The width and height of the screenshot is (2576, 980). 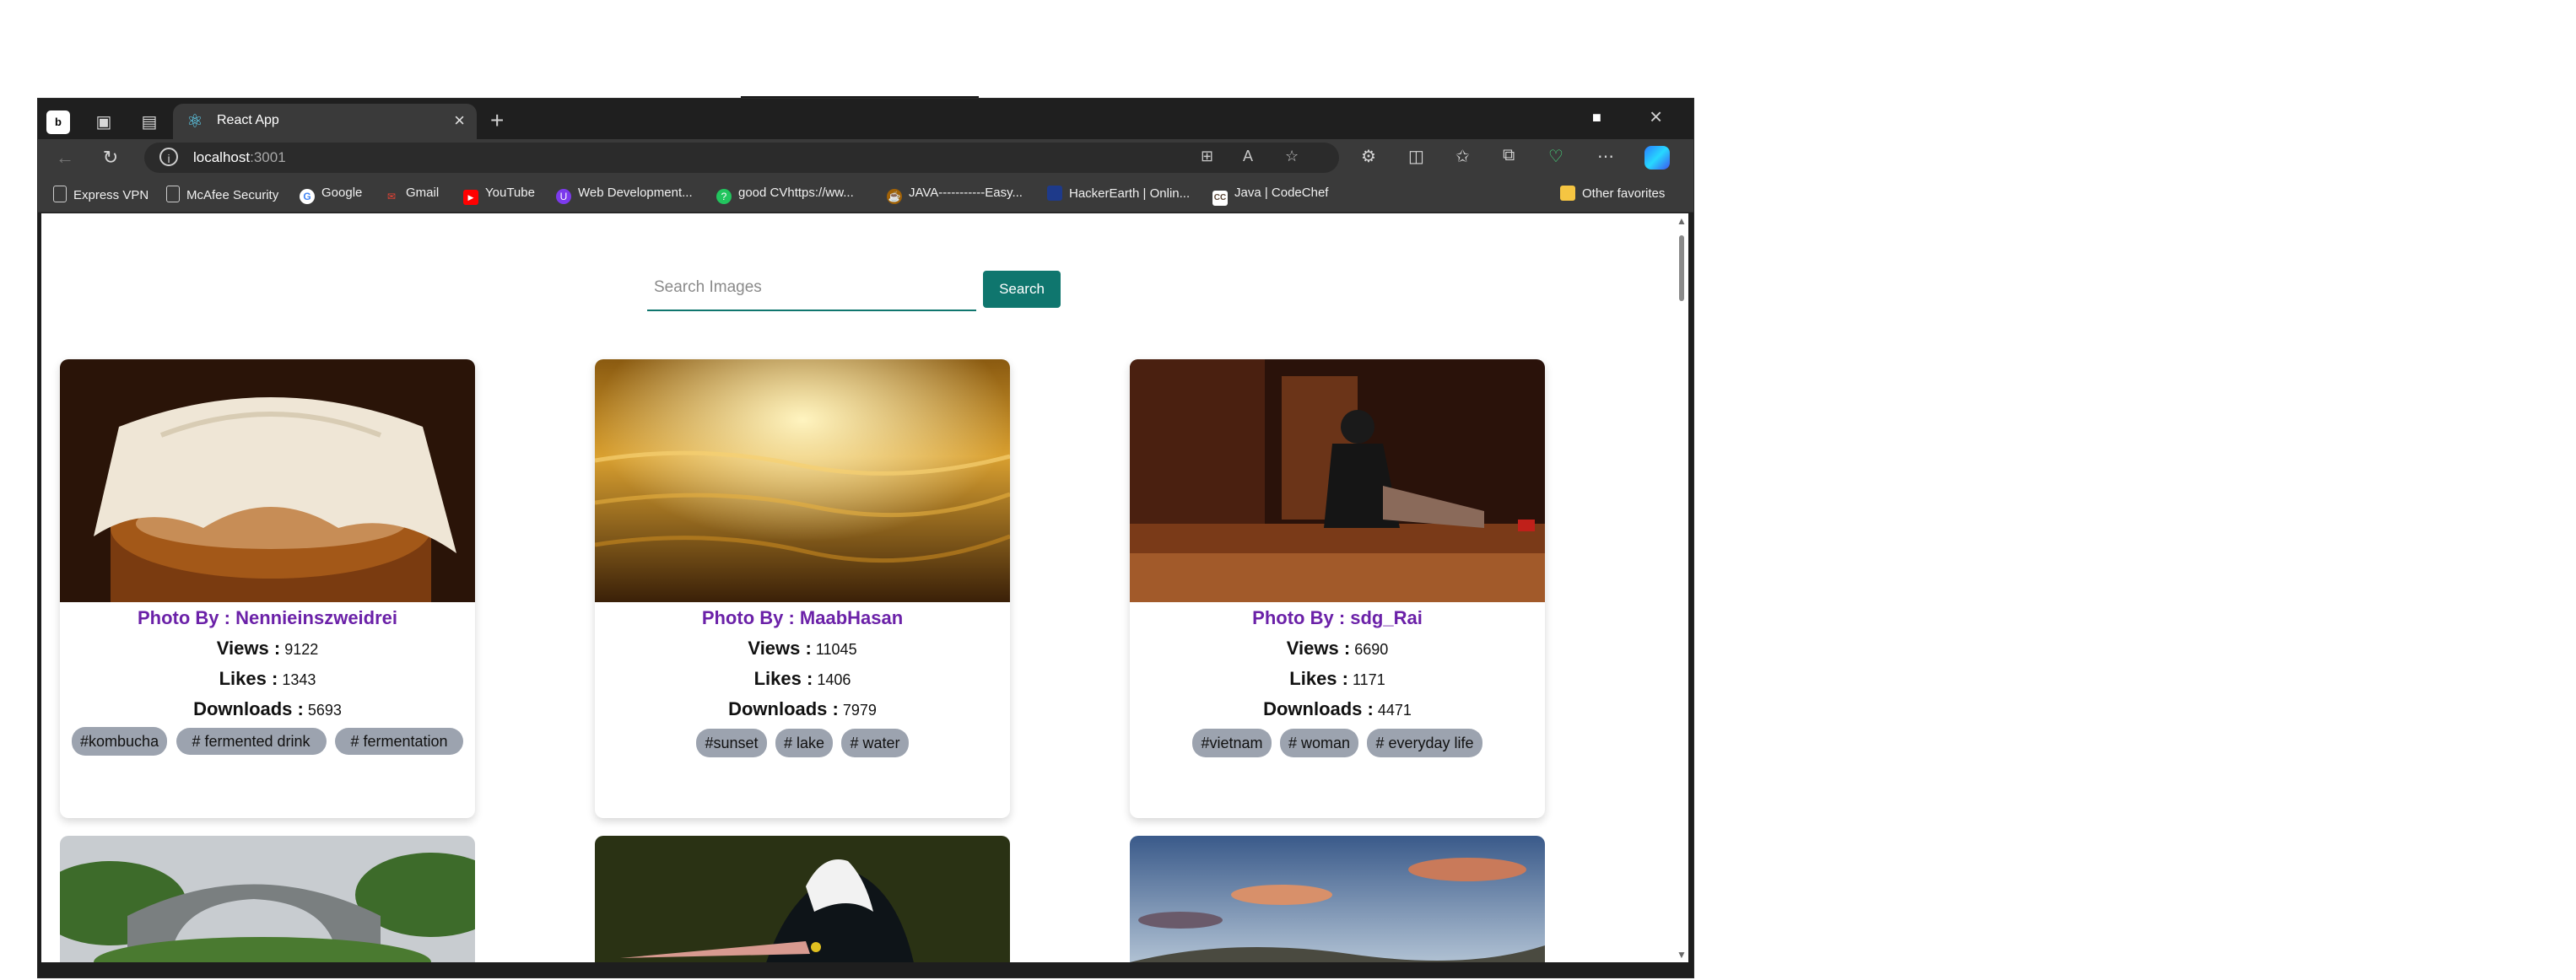 I want to click on views-stat: Views : 9122, so click(x=267, y=649).